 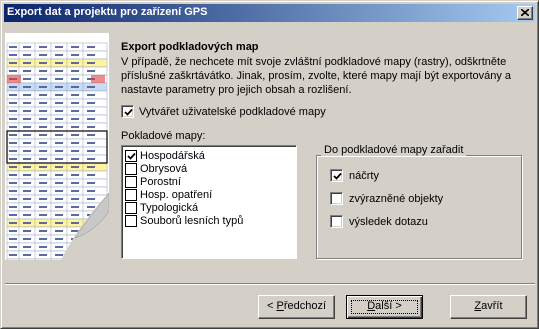 I want to click on list-item-hosp-opatreni: Hosp. opatření, so click(x=209, y=194).